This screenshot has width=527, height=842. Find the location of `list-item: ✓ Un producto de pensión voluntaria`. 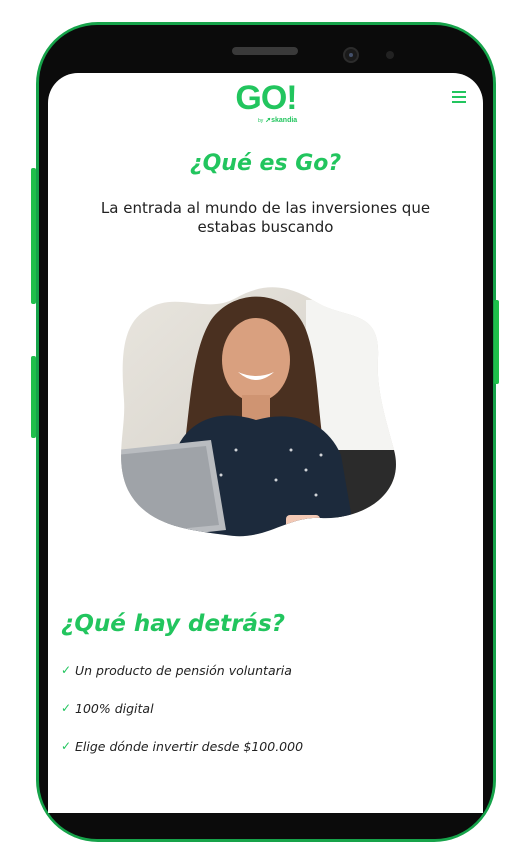

list-item: ✓ Un producto de pensión voluntaria is located at coordinates (176, 670).